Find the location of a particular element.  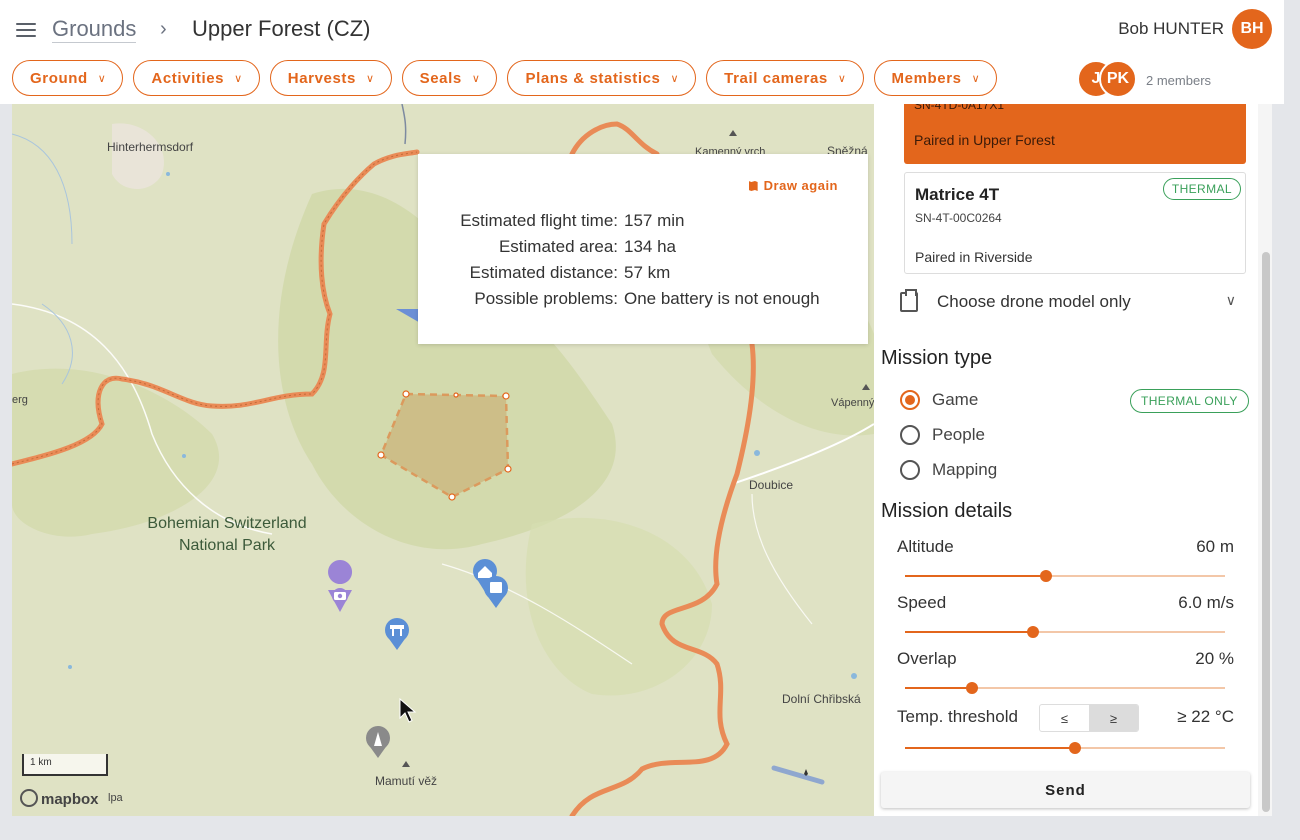

mouse-cursor-icon is located at coordinates (408, 710).